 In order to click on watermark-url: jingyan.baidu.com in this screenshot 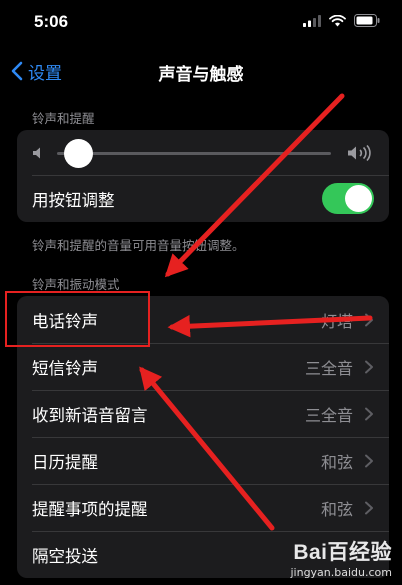, I will do `click(341, 572)`.